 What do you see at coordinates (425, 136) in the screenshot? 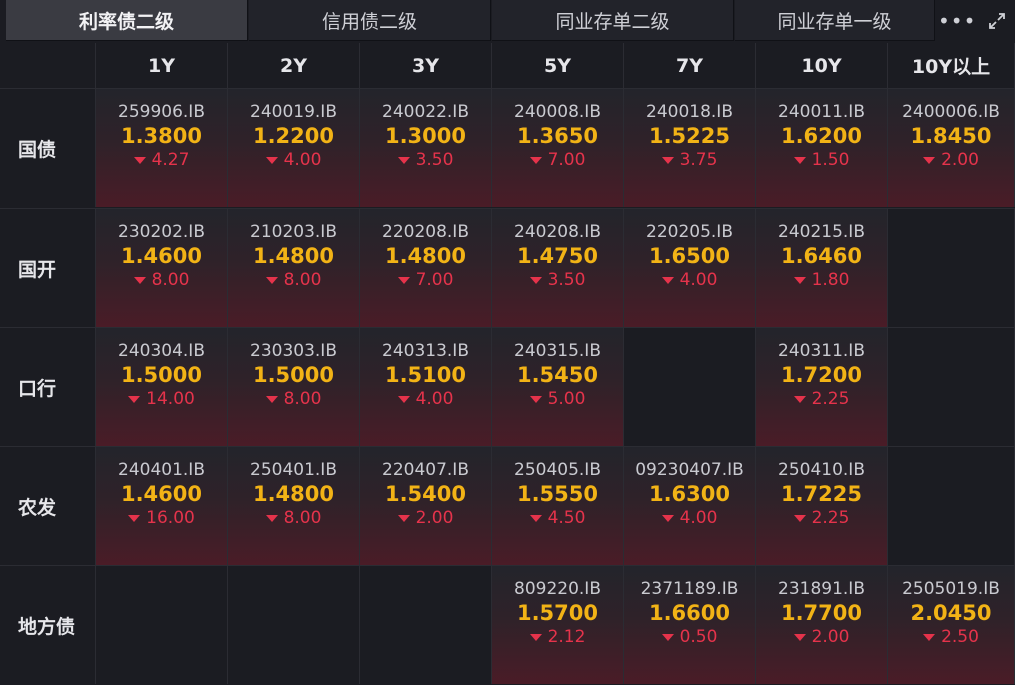
I see `bond-yield: 1.3000` at bounding box center [425, 136].